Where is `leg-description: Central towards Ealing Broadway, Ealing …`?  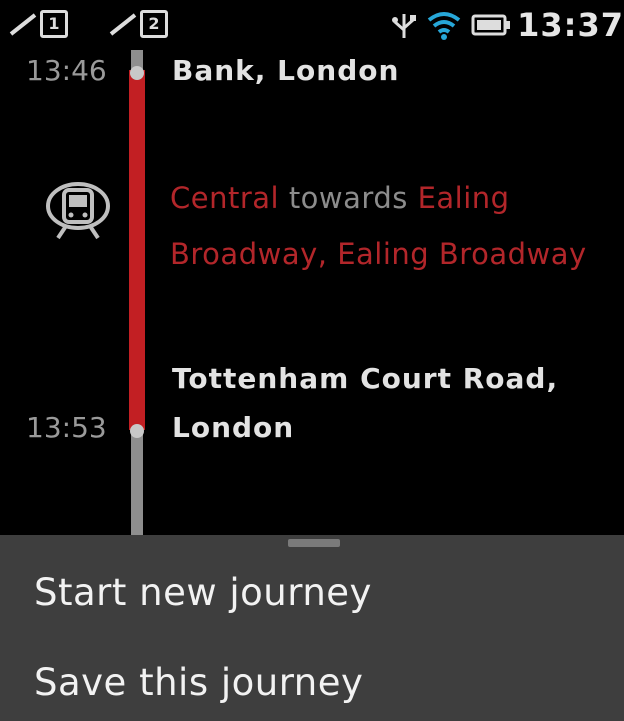
leg-description: Central towards Ealing Broadway, Ealing … is located at coordinates (380, 226).